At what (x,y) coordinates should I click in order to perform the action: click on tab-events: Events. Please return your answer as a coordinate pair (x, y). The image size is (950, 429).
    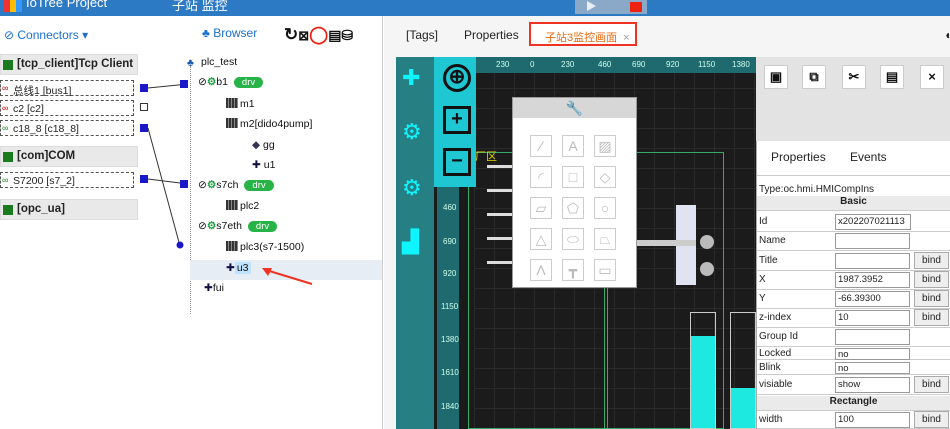
    Looking at the image, I should click on (868, 157).